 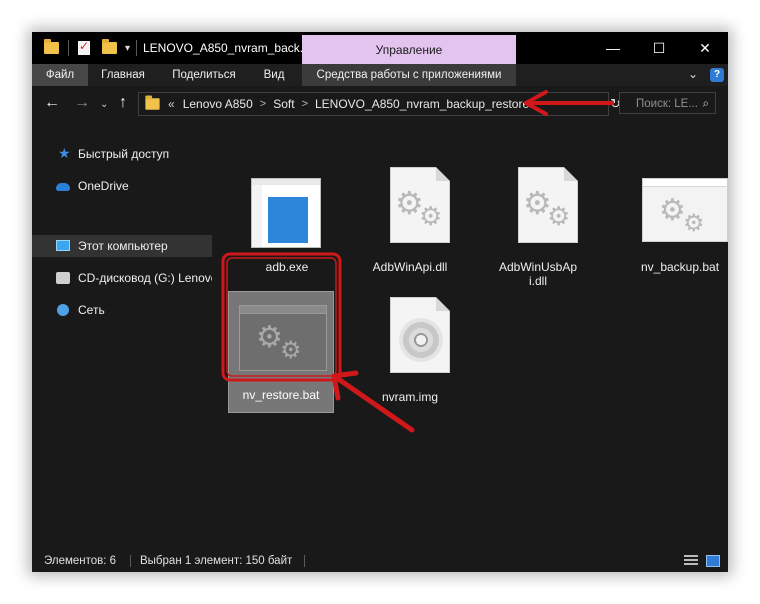 I want to click on properties-icon, so click(x=84, y=47).